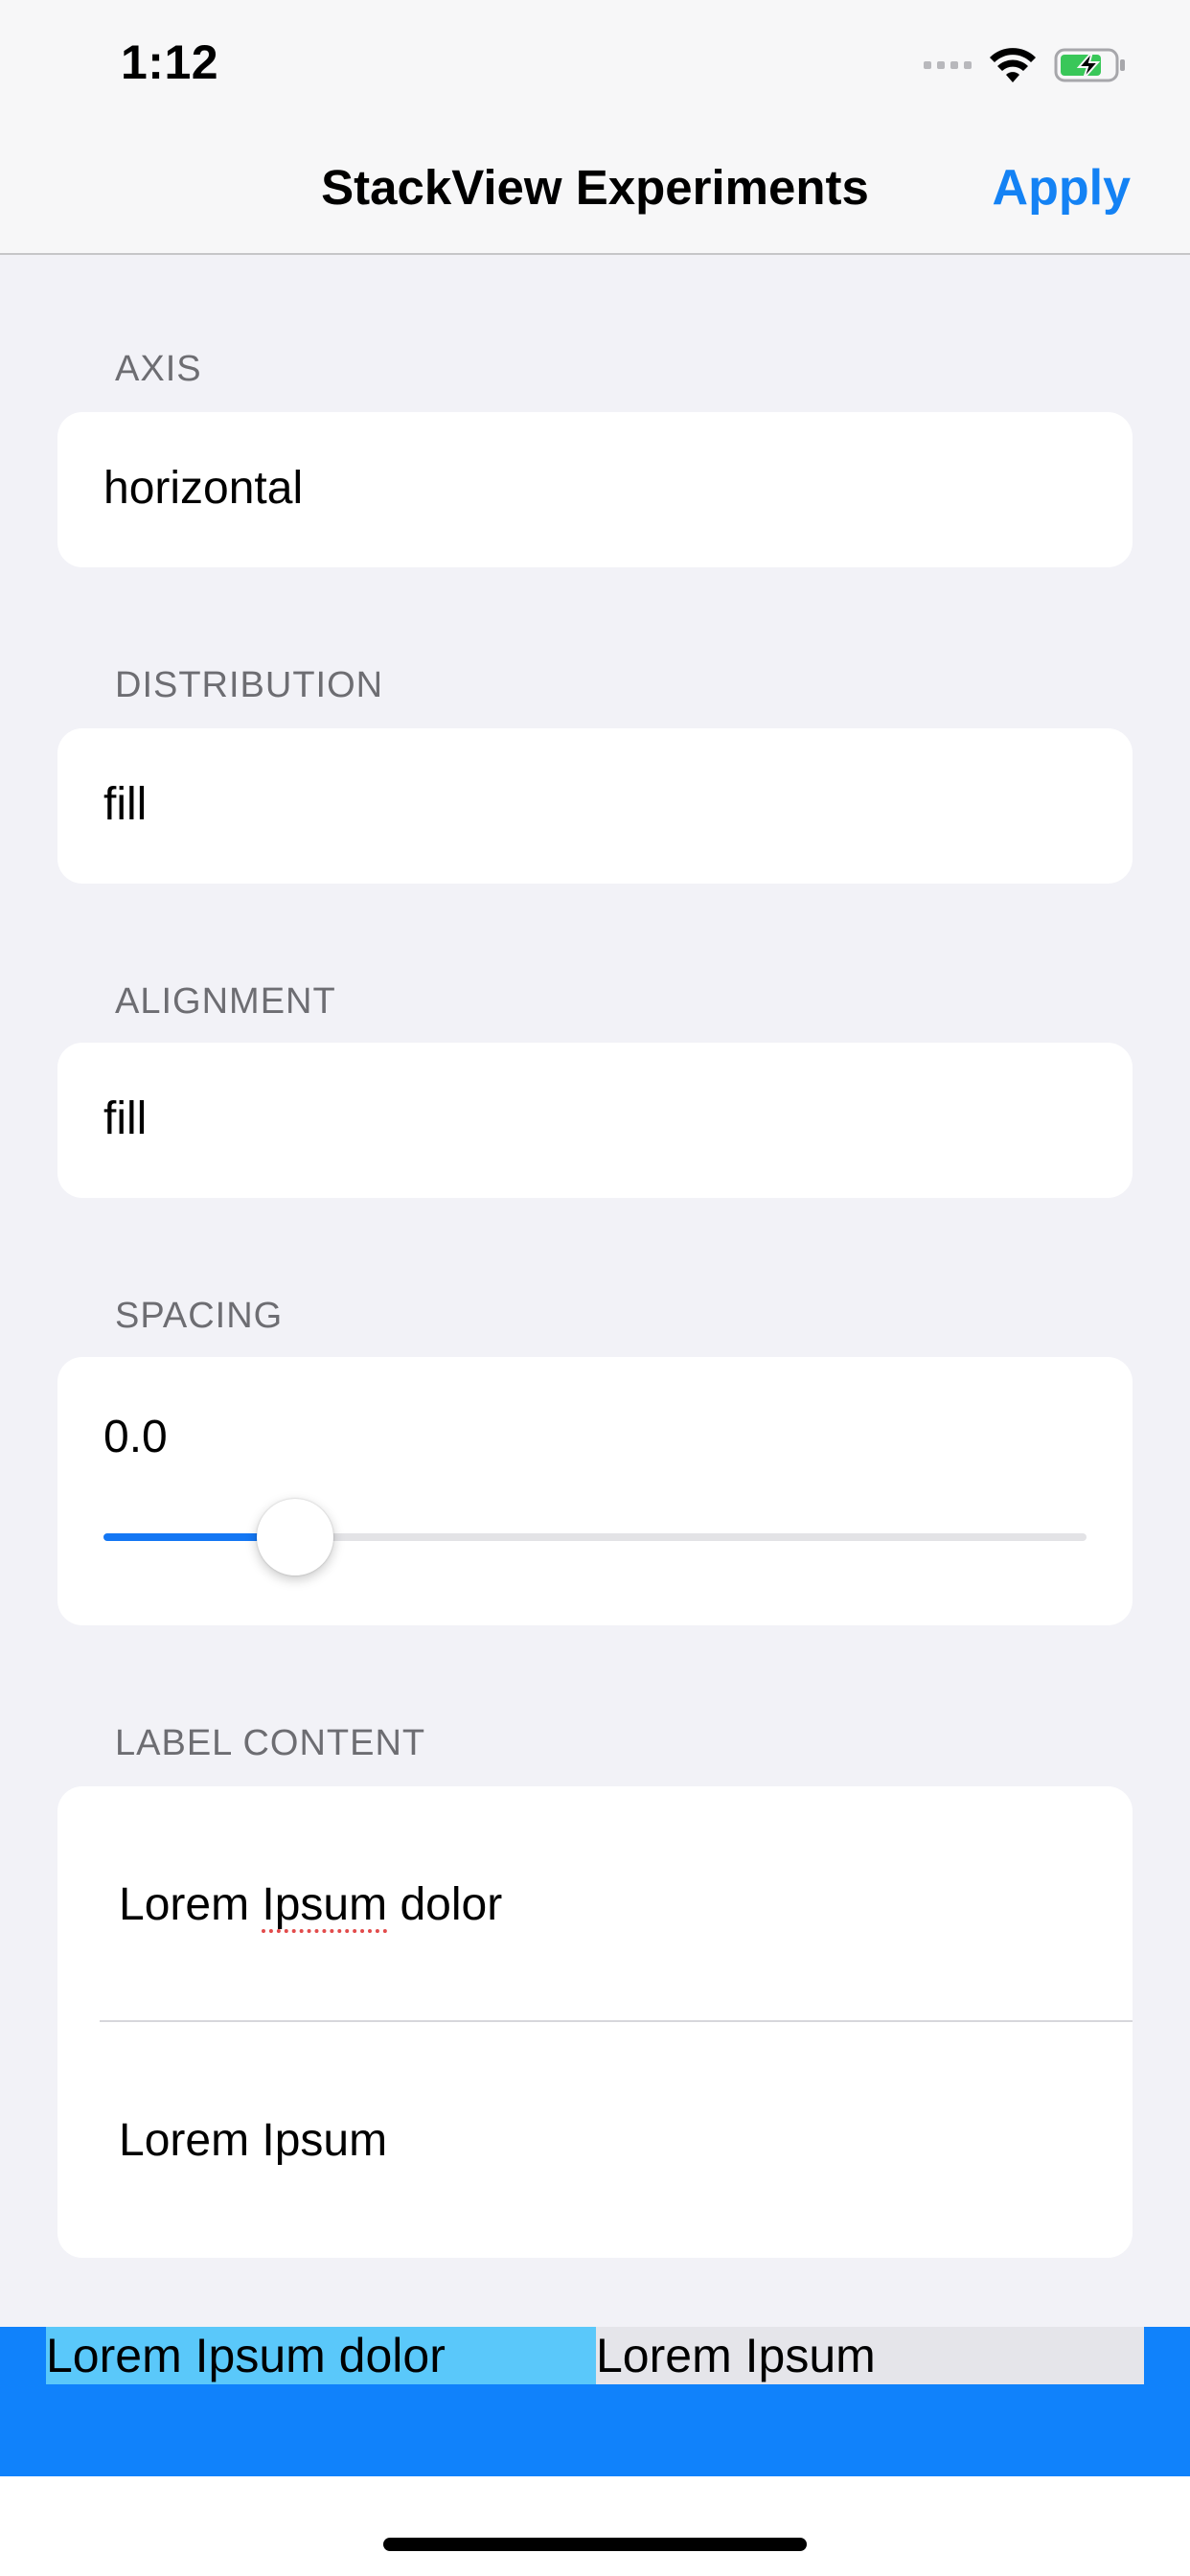  Describe the element at coordinates (595, 806) in the screenshot. I see `distribution-picker: fill` at that location.